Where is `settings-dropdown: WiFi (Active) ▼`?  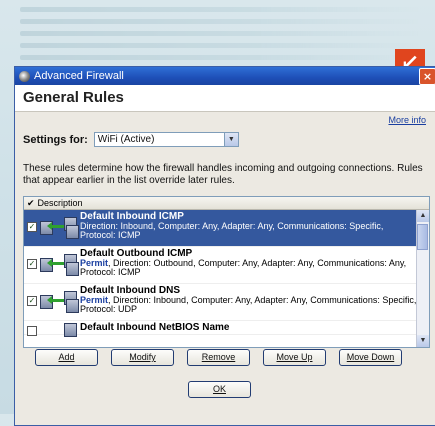 settings-dropdown: WiFi (Active) ▼ is located at coordinates (166, 139).